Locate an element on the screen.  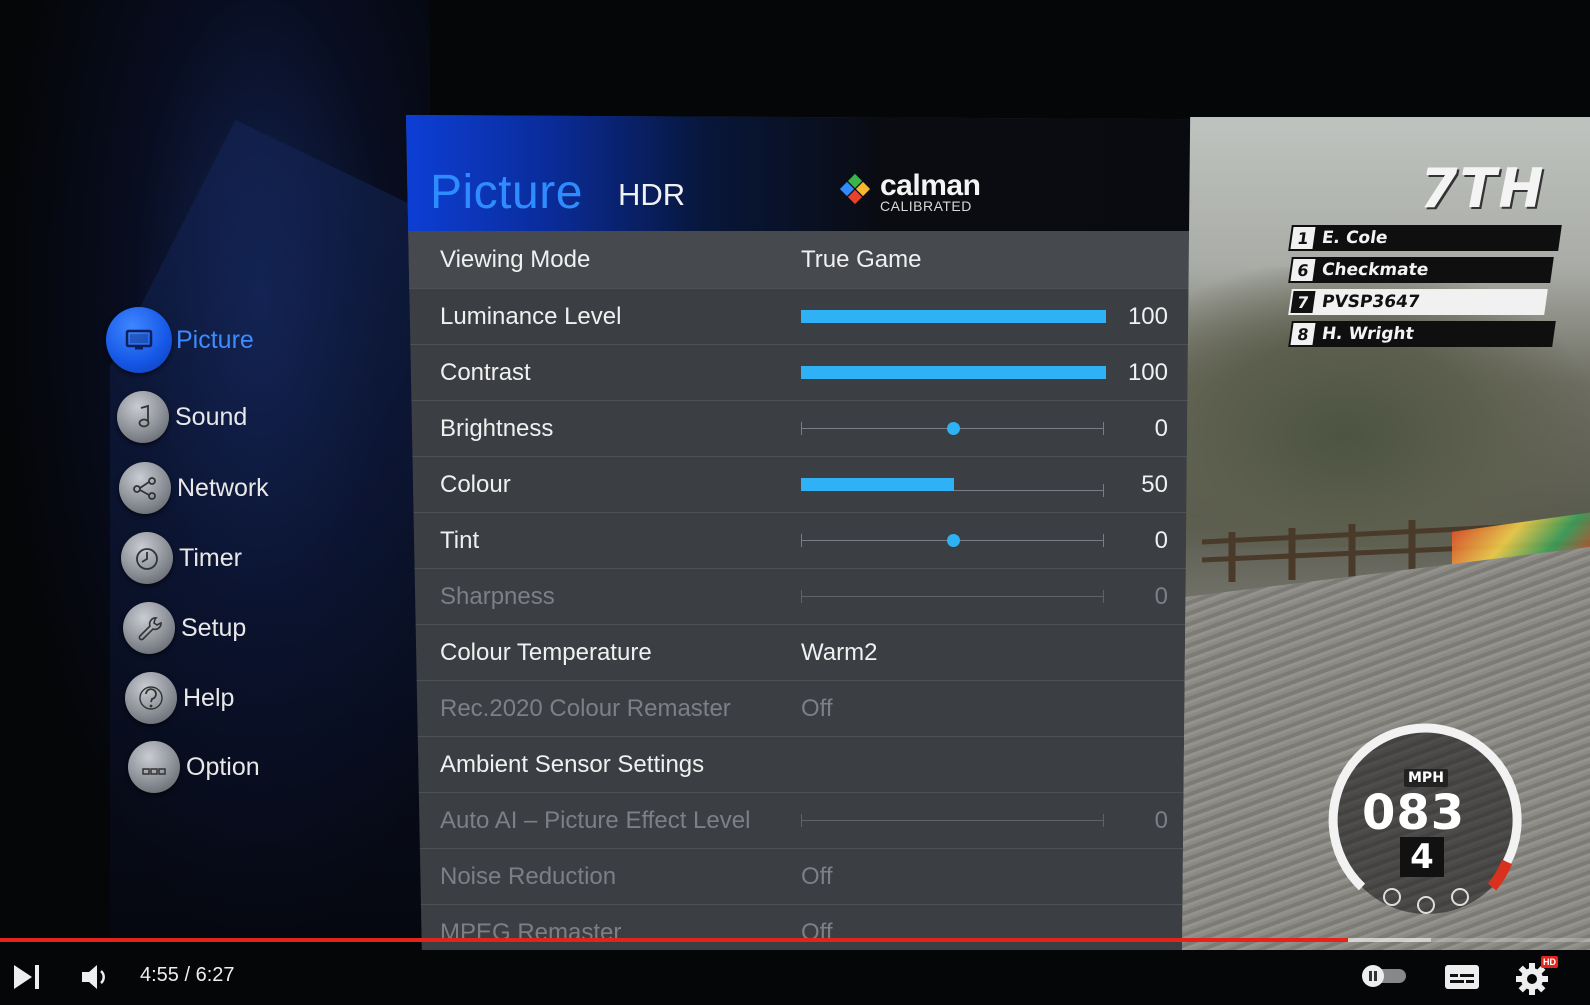
race-position: 7TH is located at coordinates (1483, 188).